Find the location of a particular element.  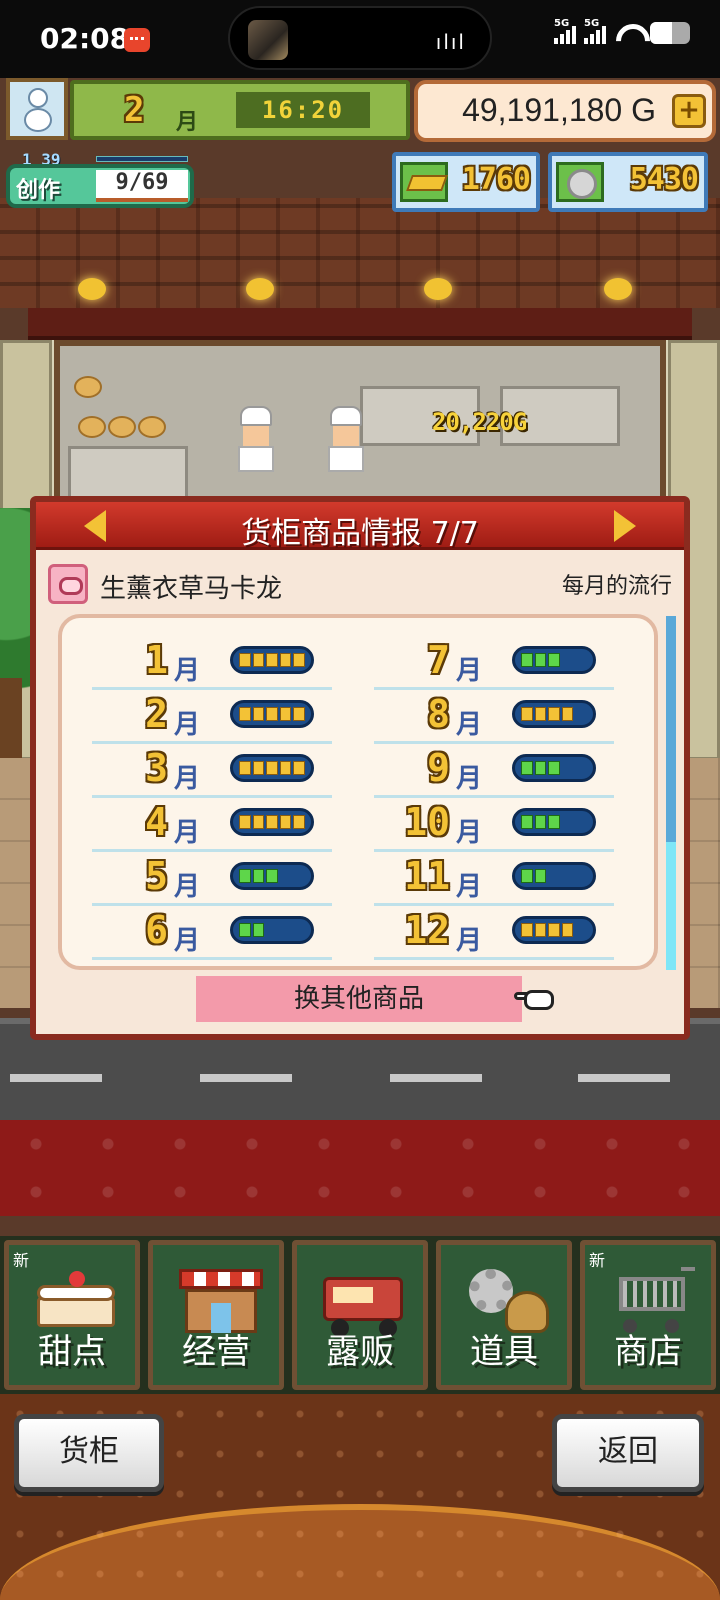

back-button: 返回 is located at coordinates (628, 1453).